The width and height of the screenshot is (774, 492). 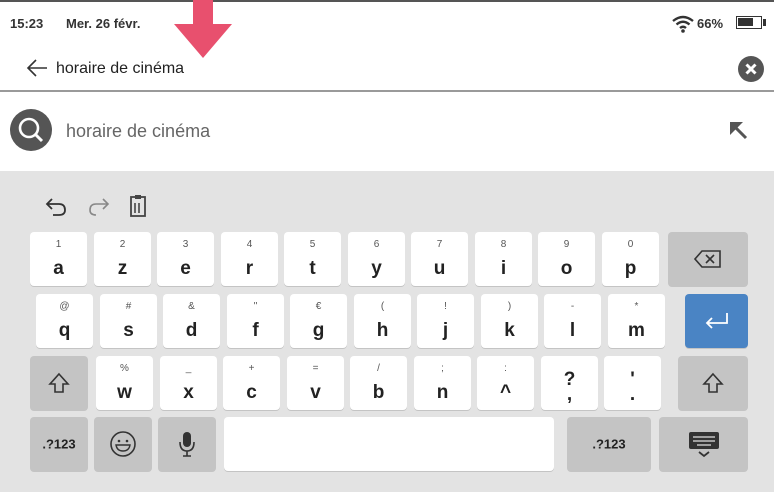 I want to click on microphone-icon, so click(x=187, y=444).